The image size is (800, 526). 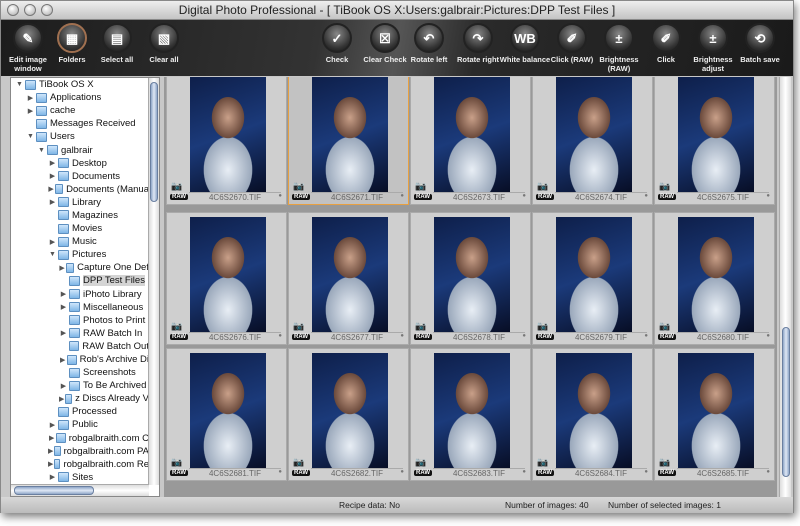 What do you see at coordinates (80, 477) in the screenshot?
I see `folder-item: ▶ Sites` at bounding box center [80, 477].